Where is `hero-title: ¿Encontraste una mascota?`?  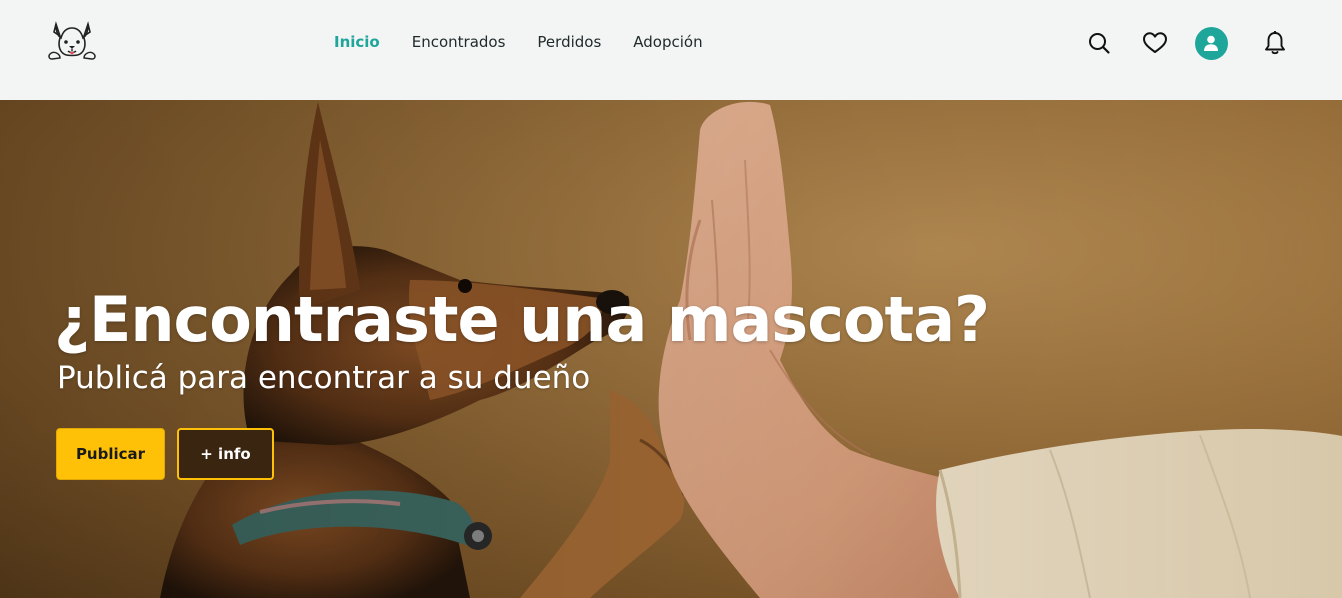
hero-title: ¿Encontraste una mascota? is located at coordinates (522, 319).